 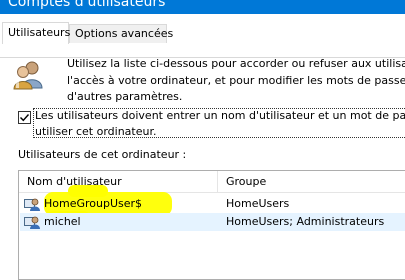 I want to click on table-row: michel HomeUsers; Administrateurs, so click(x=212, y=222).